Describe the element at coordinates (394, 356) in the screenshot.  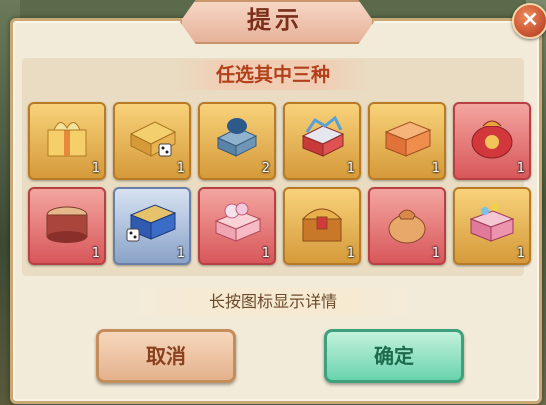
I see `confirm-button: 确定` at that location.